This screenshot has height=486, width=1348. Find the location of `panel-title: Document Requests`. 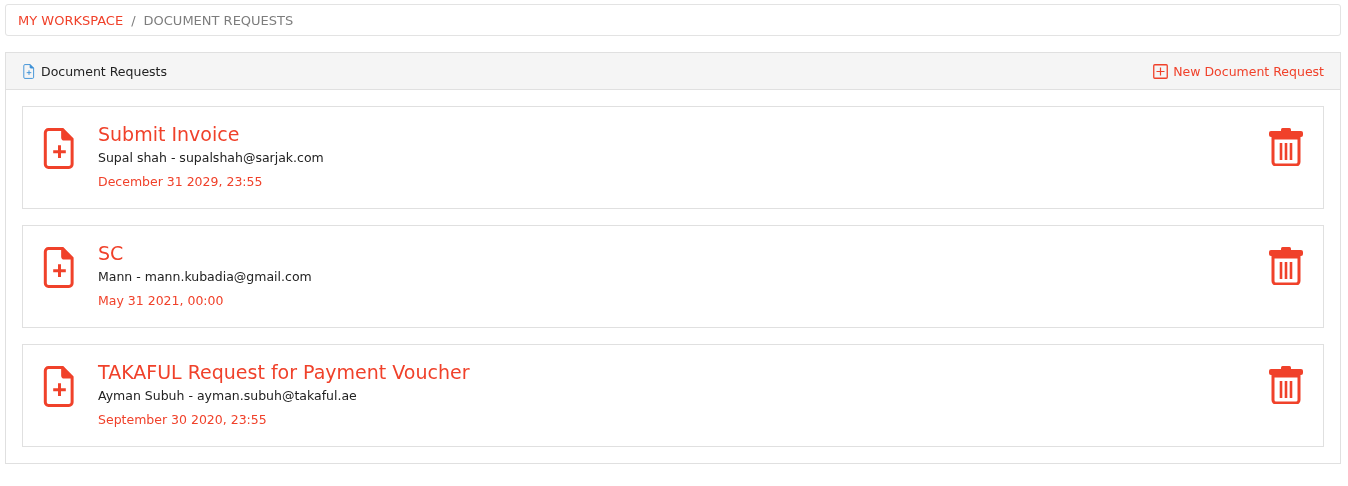

panel-title: Document Requests is located at coordinates (104, 71).